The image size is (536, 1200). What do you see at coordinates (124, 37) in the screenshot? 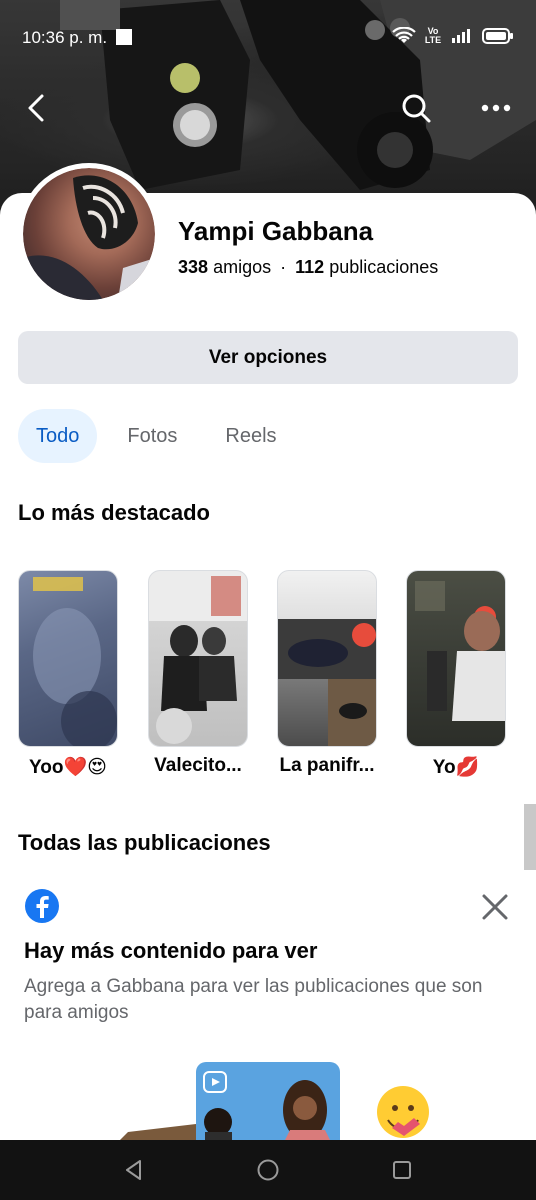
I see `notification-icon` at bounding box center [124, 37].